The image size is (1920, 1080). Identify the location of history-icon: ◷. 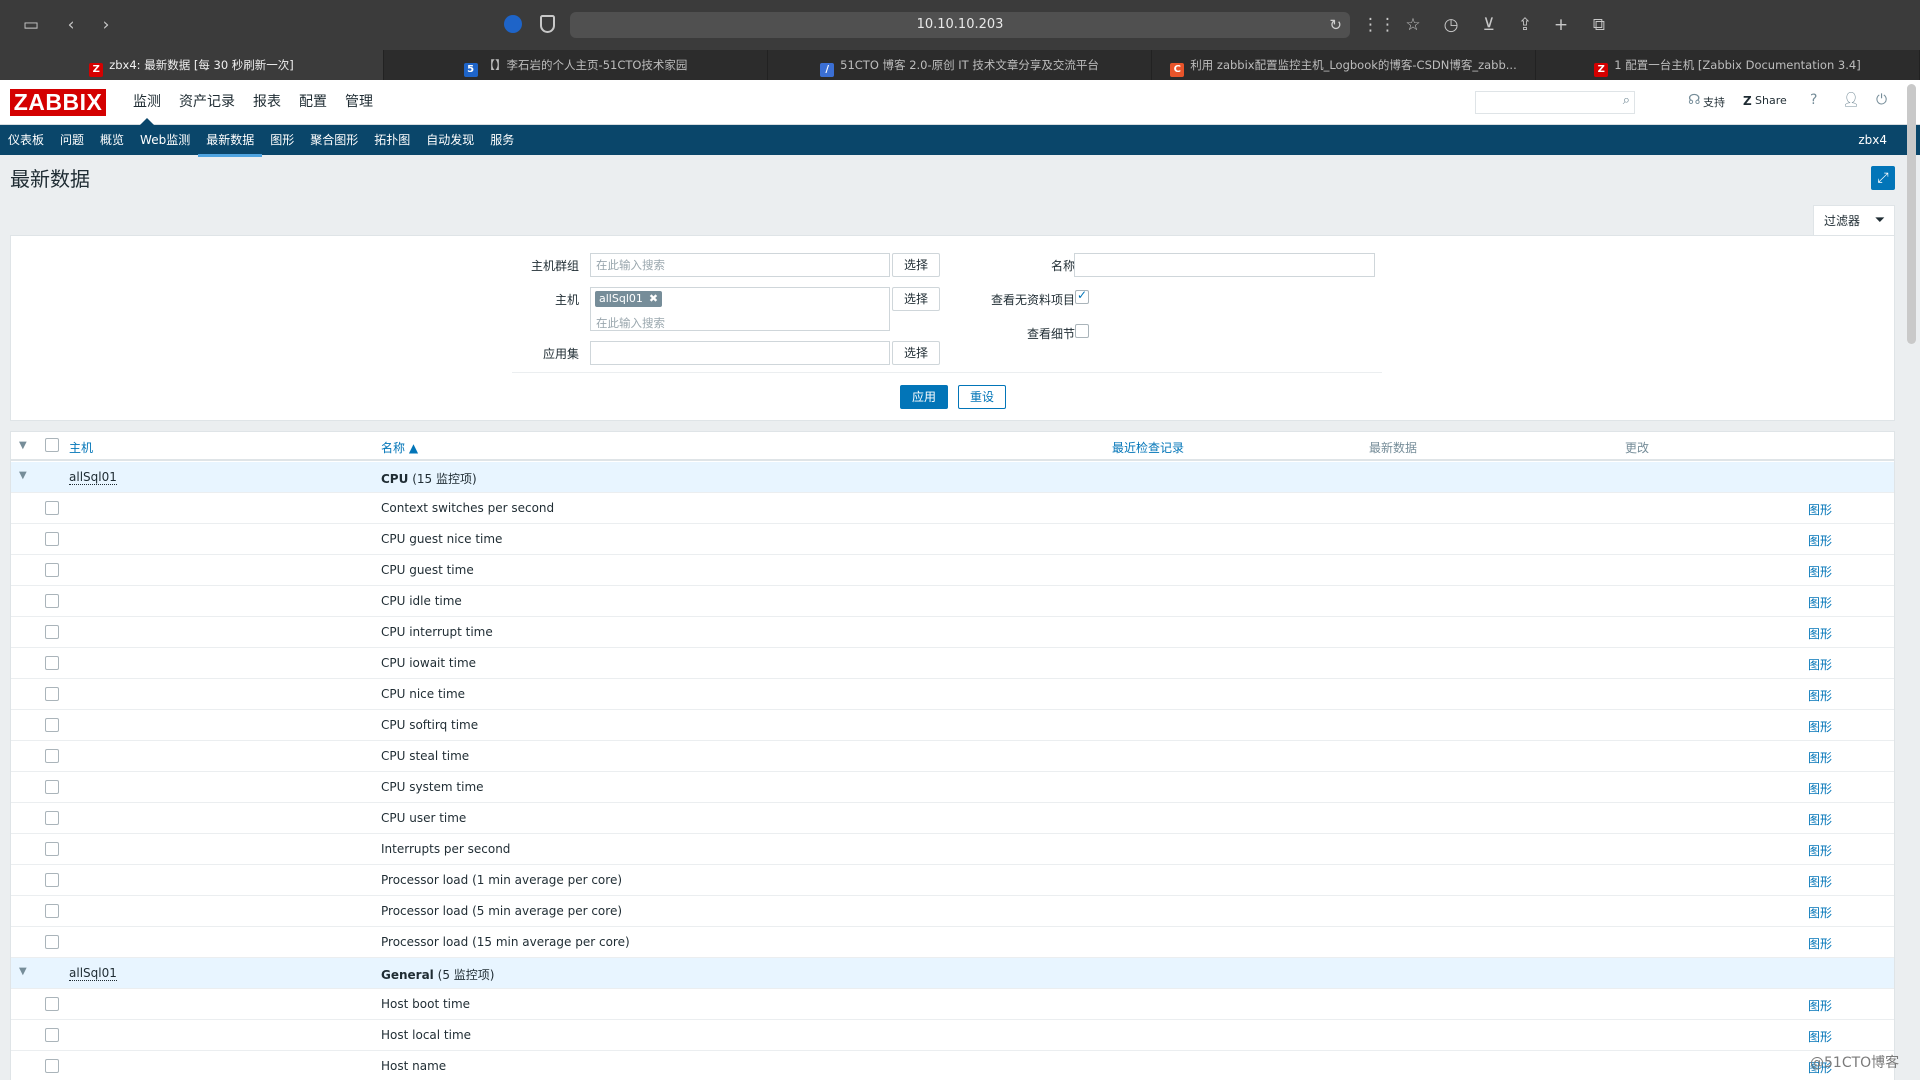
(1451, 25).